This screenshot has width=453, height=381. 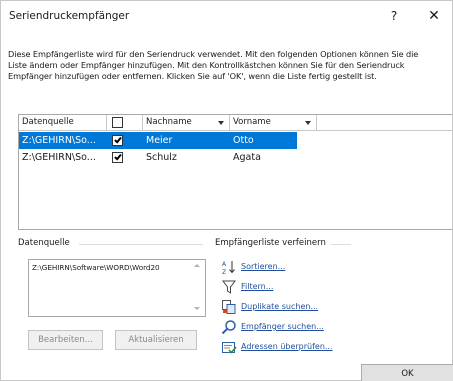 I want to click on datasource-section-label: Datenquelle, so click(x=44, y=243).